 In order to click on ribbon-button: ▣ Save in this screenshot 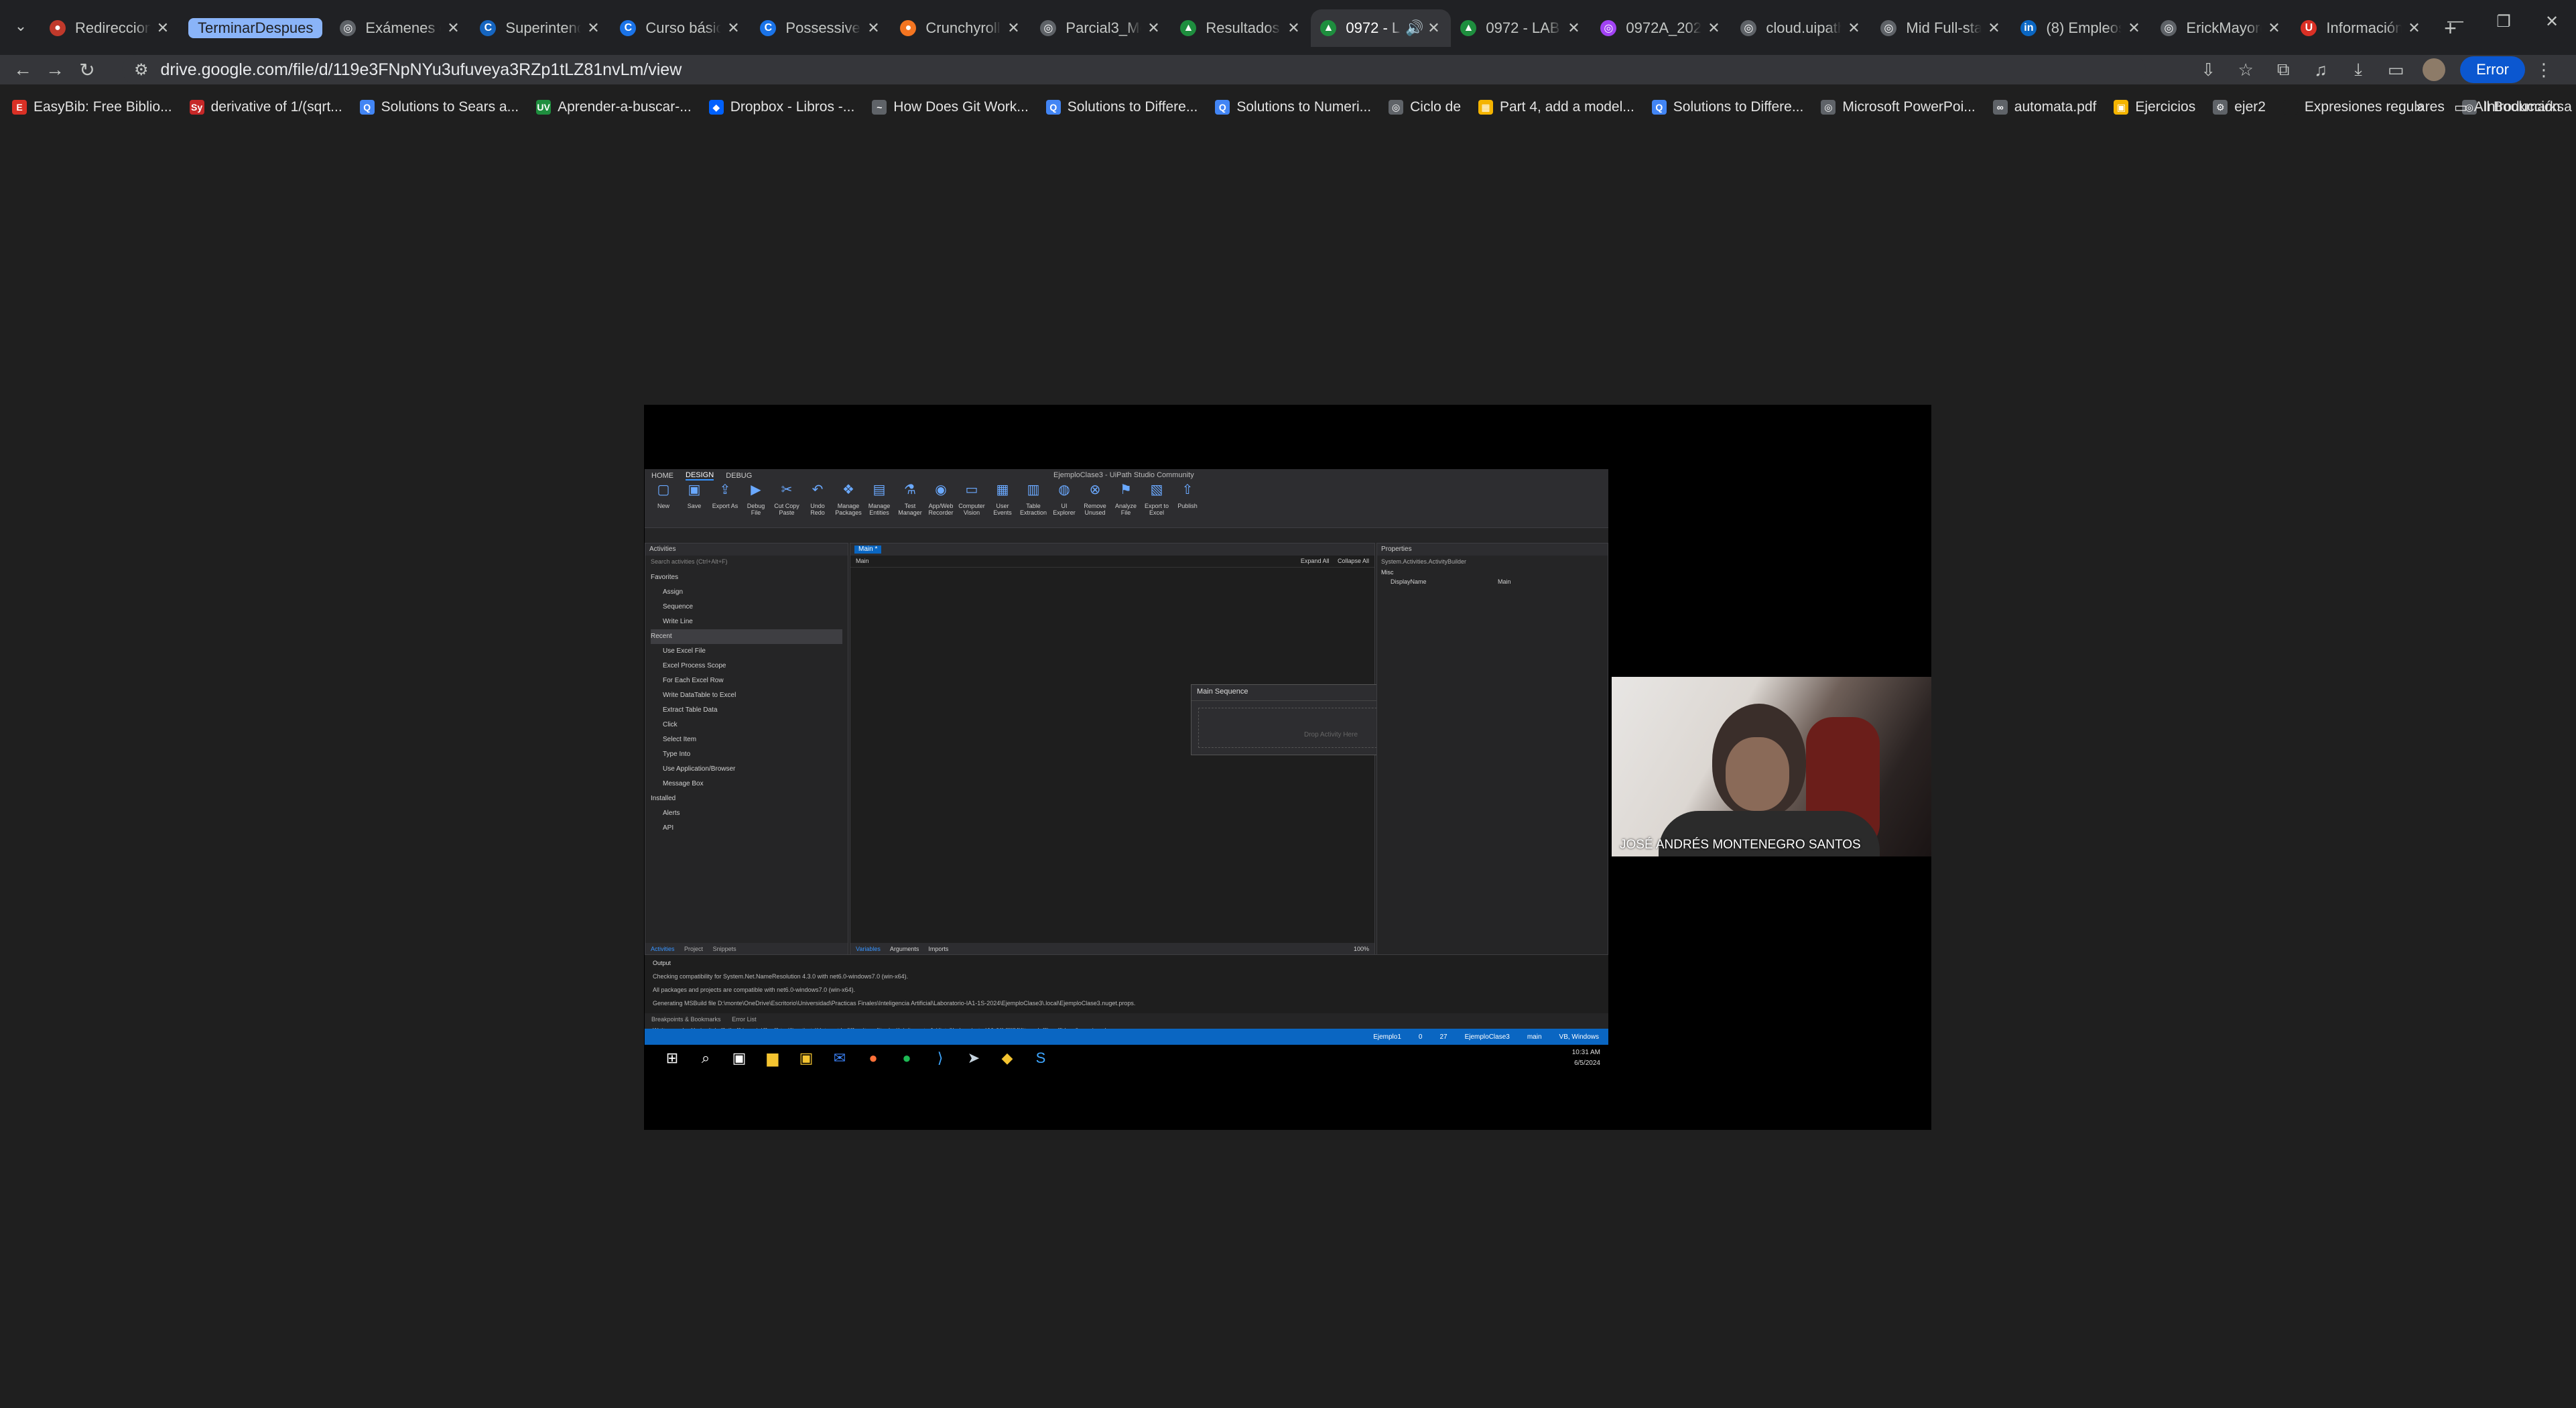, I will do `click(694, 496)`.